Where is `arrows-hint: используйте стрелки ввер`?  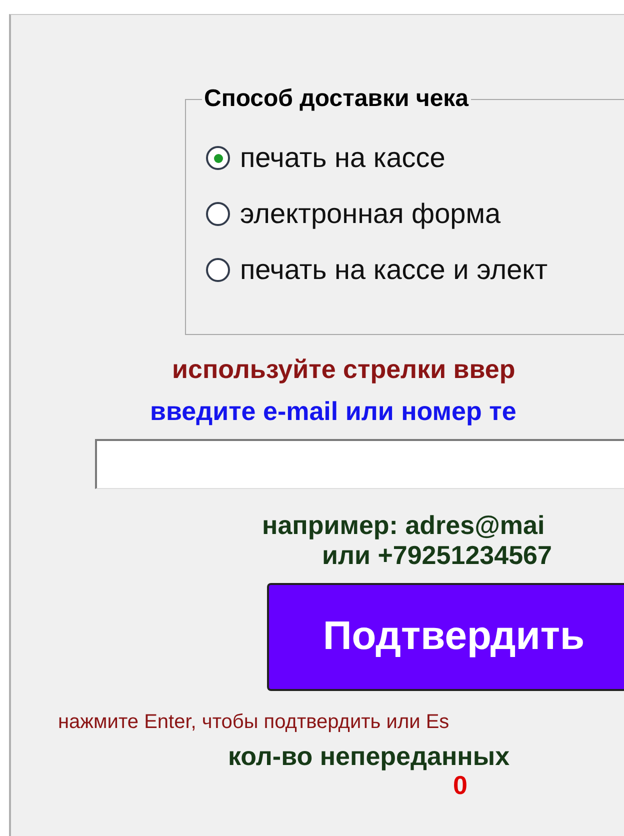
arrows-hint: используйте стрелки ввер is located at coordinates (344, 370).